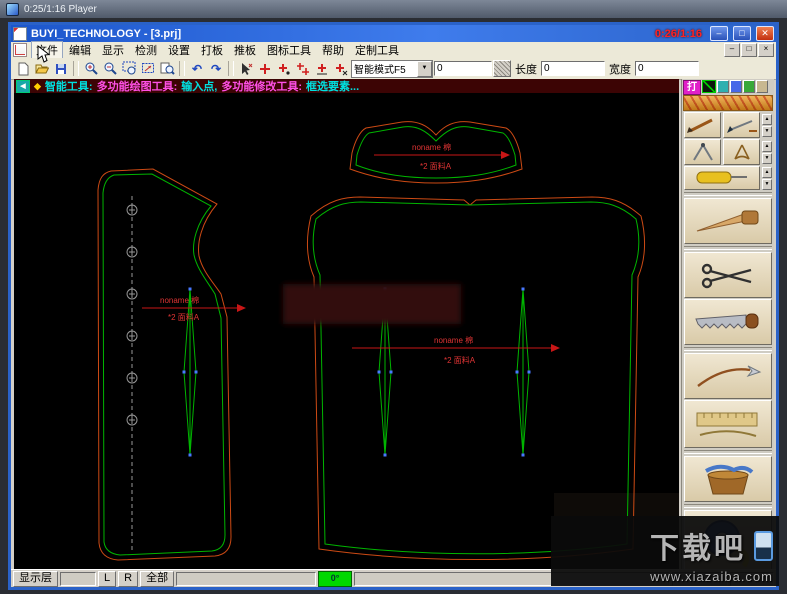 This screenshot has width=787, height=594. I want to click on tool-sidebar: 打 ▲ ▼ ▲ ▼ ▲ ▼, so click(727, 324).